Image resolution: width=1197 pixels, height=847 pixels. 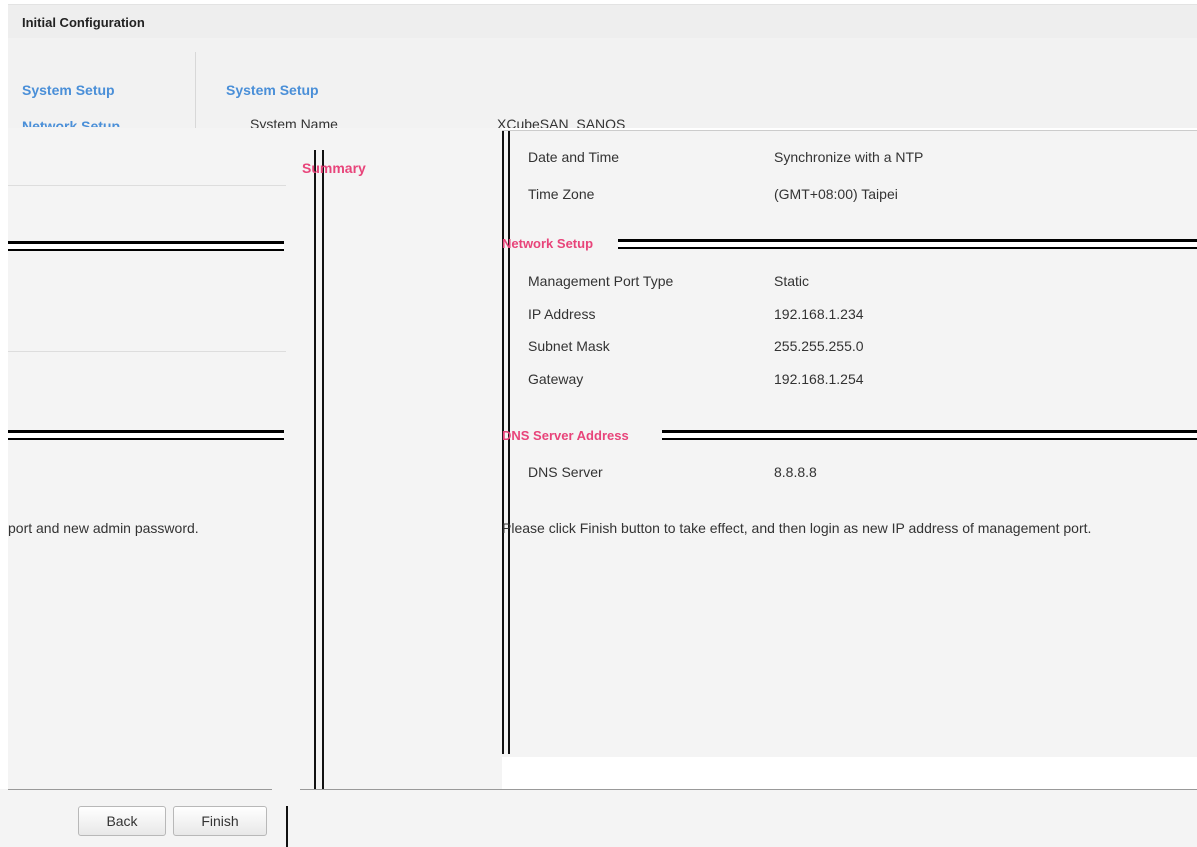 What do you see at coordinates (556, 379) in the screenshot?
I see `gateway-label: Gateway` at bounding box center [556, 379].